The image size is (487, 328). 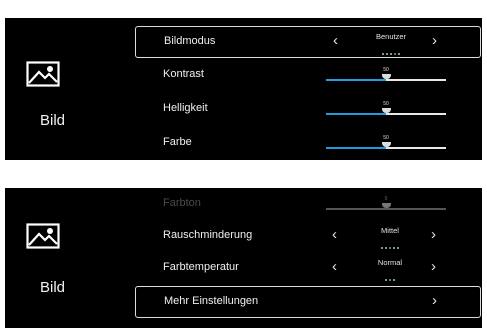 What do you see at coordinates (386, 77) in the screenshot?
I see `contrast-slider: 50` at bounding box center [386, 77].